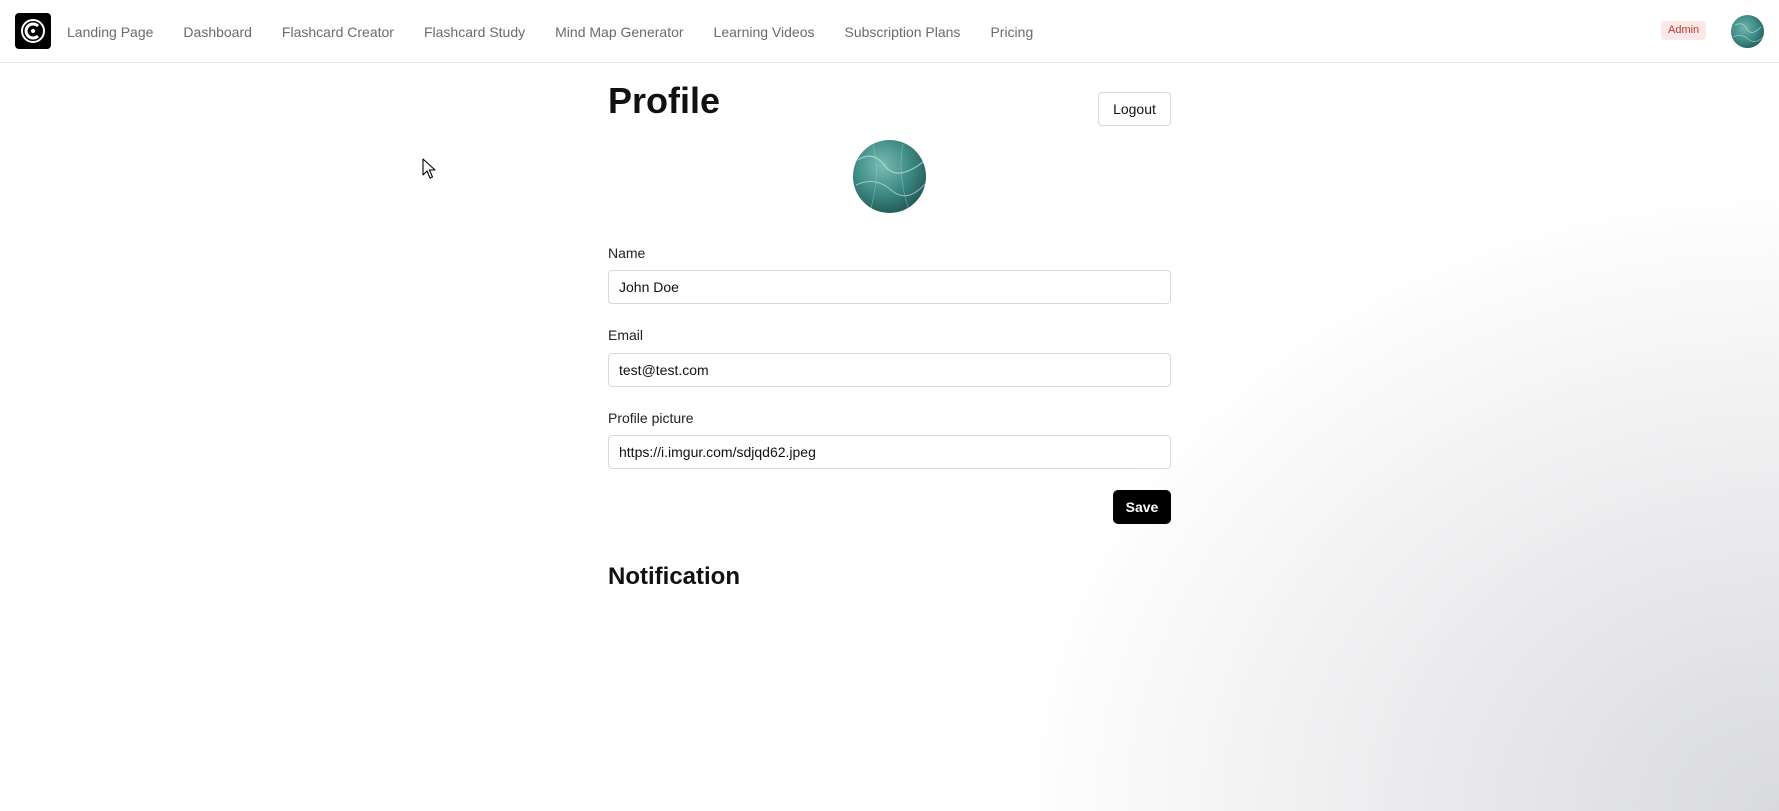 Image resolution: width=1779 pixels, height=811 pixels. I want to click on profile-avatar, so click(889, 176).